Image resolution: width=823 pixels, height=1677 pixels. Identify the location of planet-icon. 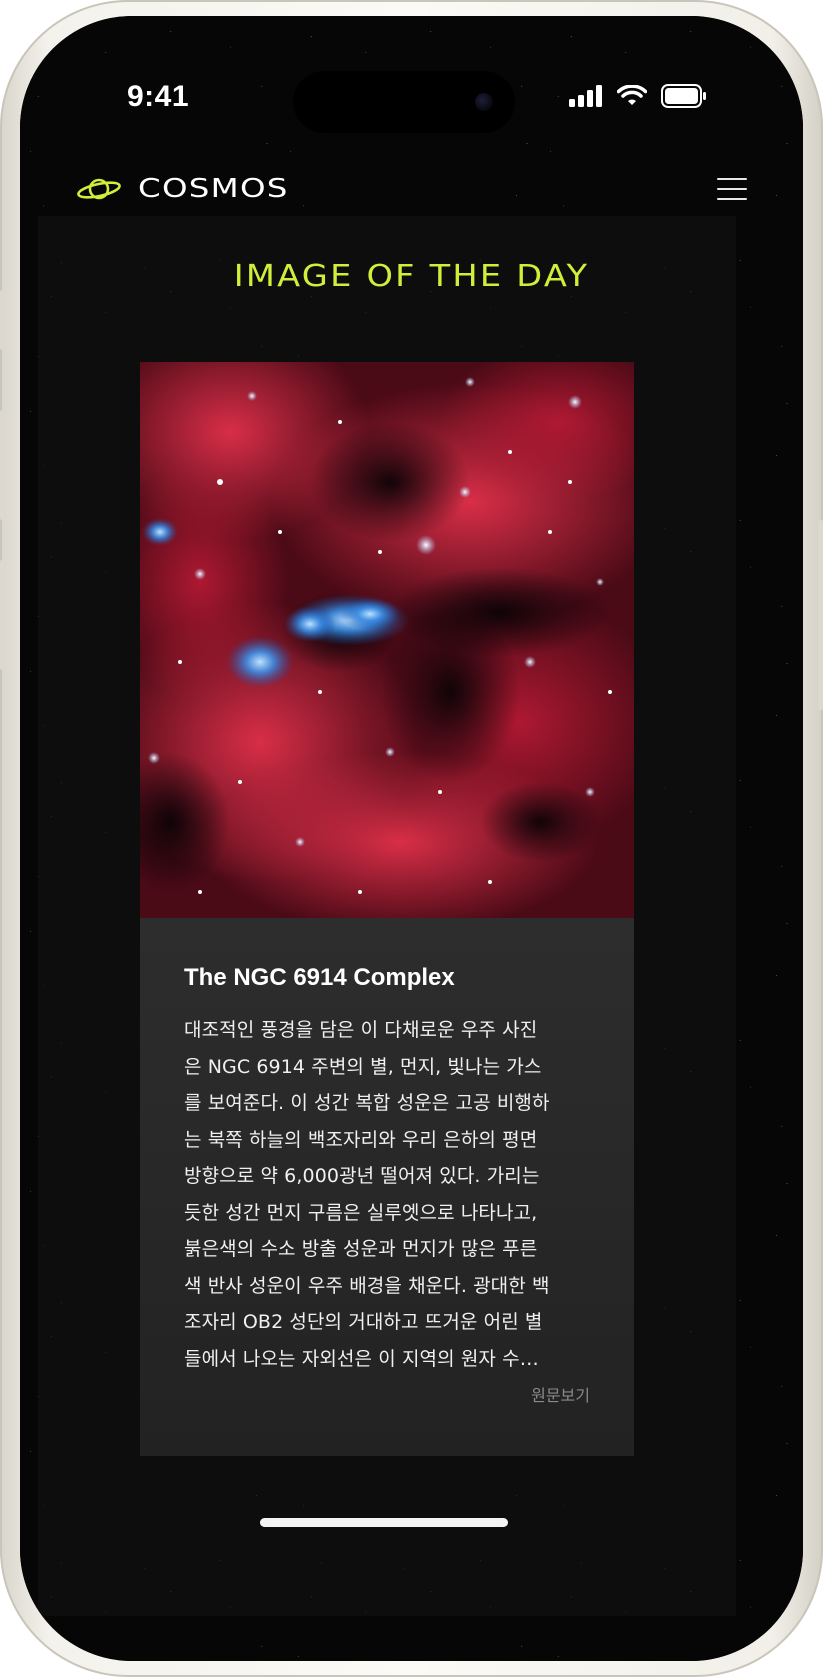
(99, 189).